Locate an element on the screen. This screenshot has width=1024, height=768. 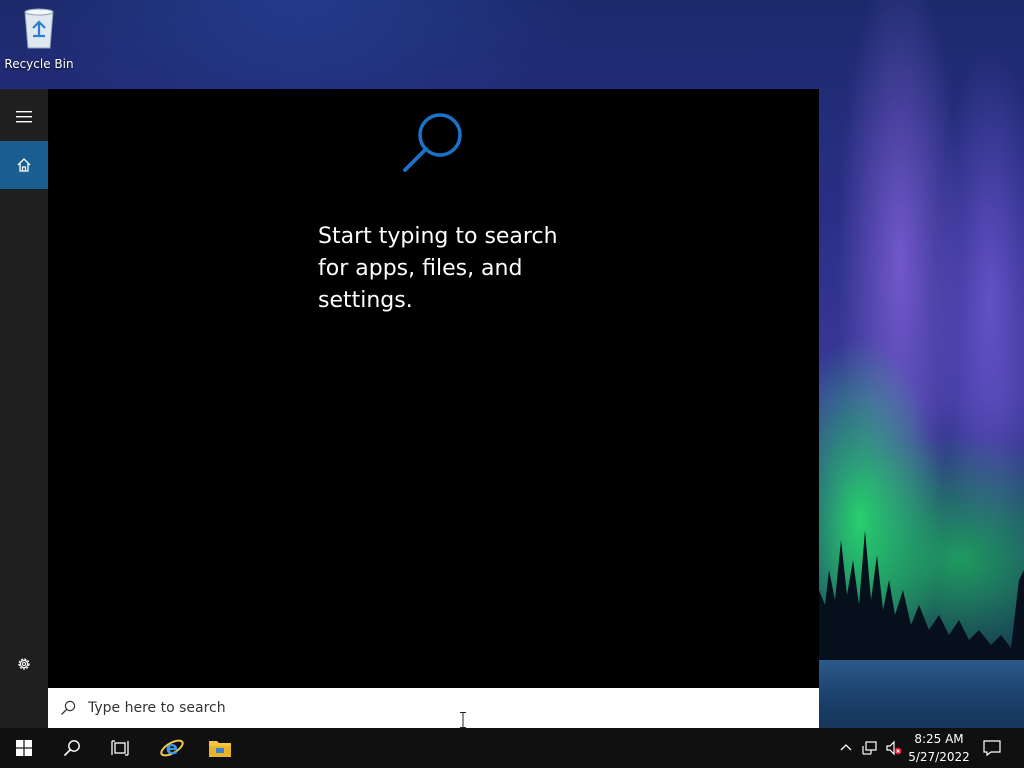
left-rail is located at coordinates (24, 408).